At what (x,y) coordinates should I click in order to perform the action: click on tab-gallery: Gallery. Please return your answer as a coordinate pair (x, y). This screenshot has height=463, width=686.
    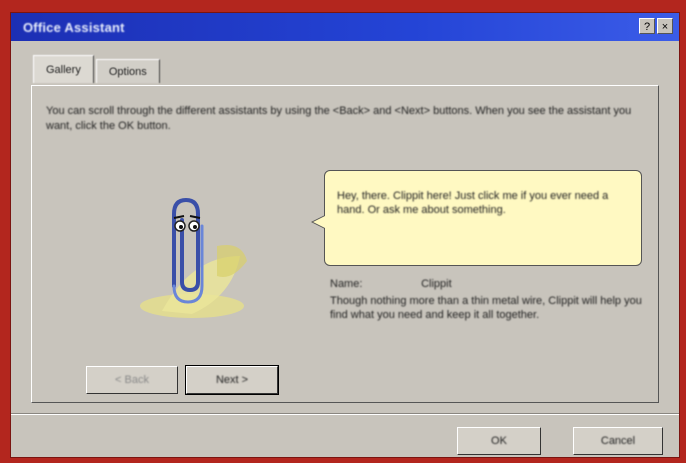
    Looking at the image, I should click on (63, 69).